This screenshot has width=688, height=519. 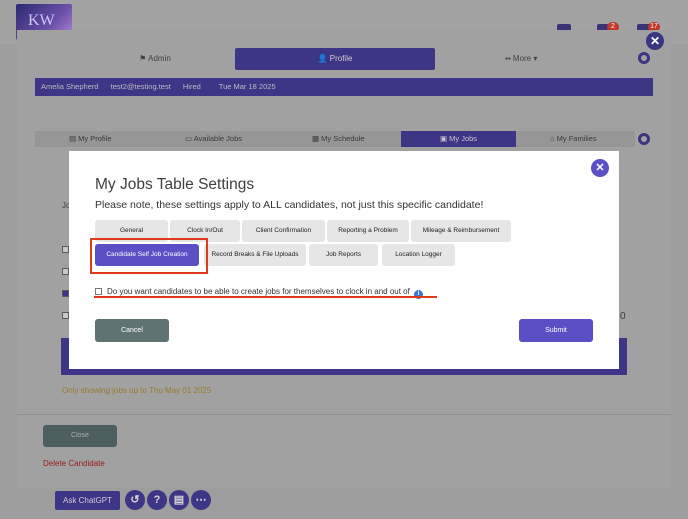 I want to click on candidate-date: Tue Mar 18 2025, so click(x=247, y=86).